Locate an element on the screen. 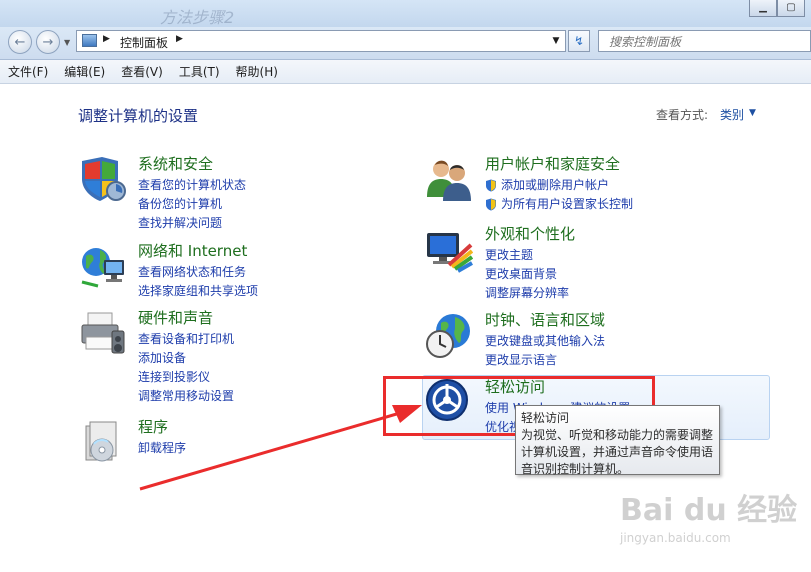 Image resolution: width=811 pixels, height=572 pixels. menu-tools: 工具(T) is located at coordinates (199, 71).